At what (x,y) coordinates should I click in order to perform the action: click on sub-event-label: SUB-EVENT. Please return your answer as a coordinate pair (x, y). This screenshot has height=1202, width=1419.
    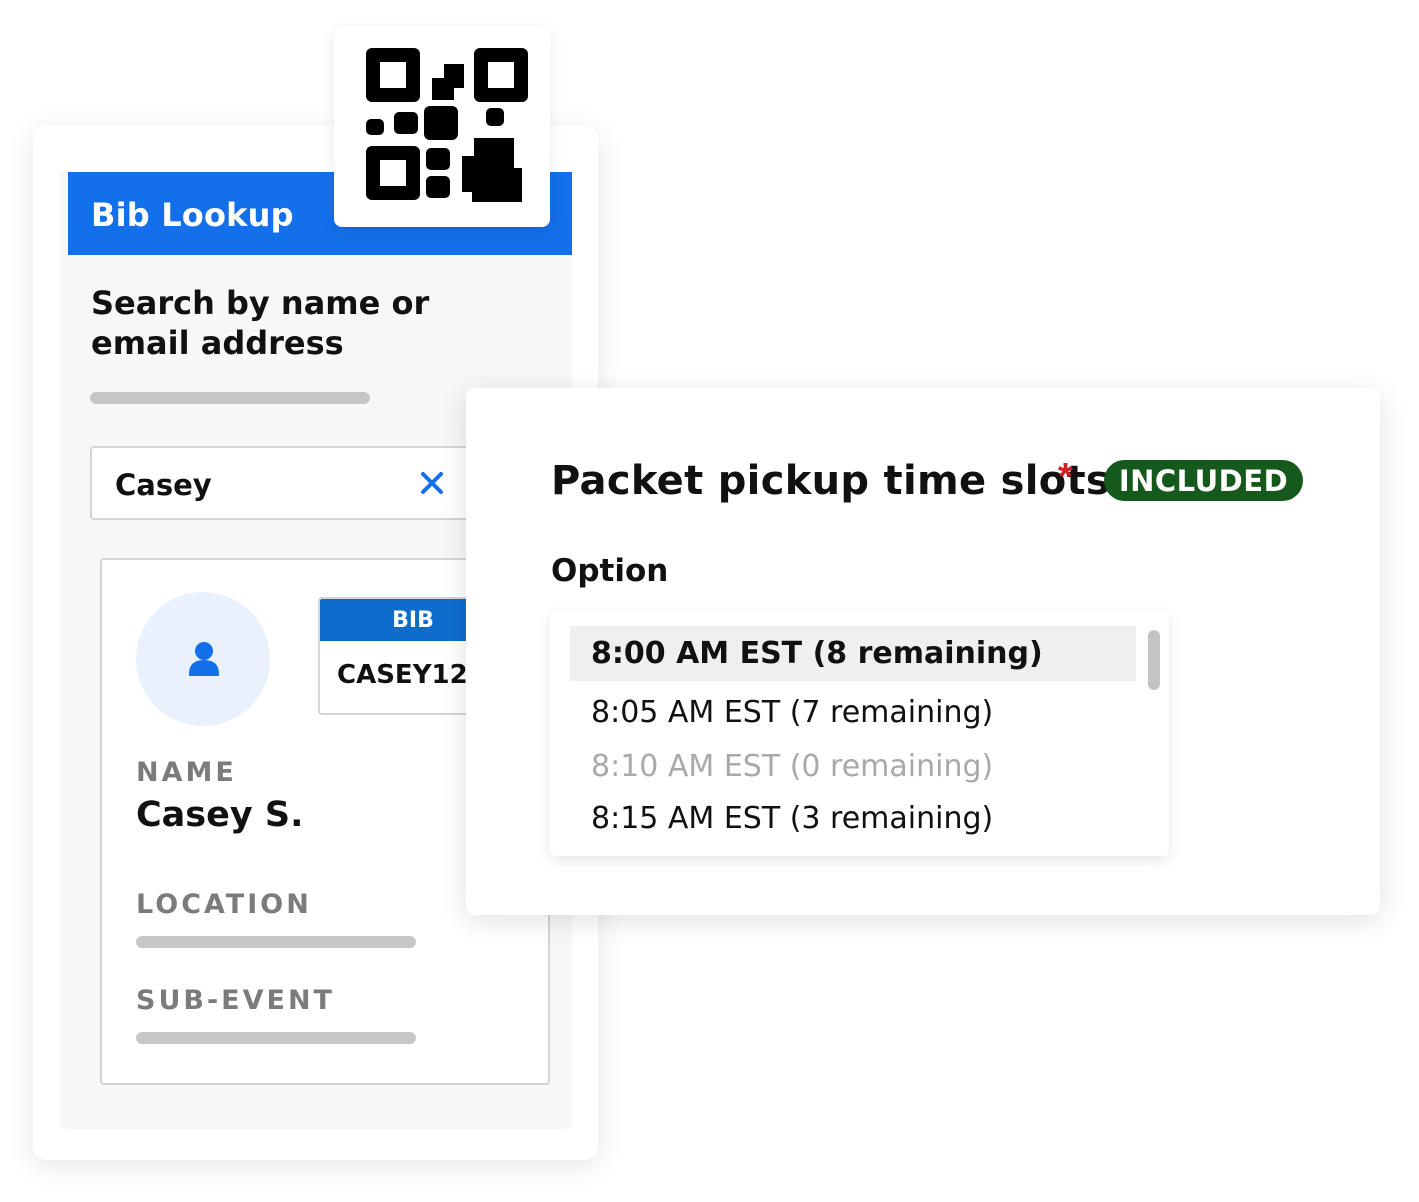
    Looking at the image, I should click on (235, 1000).